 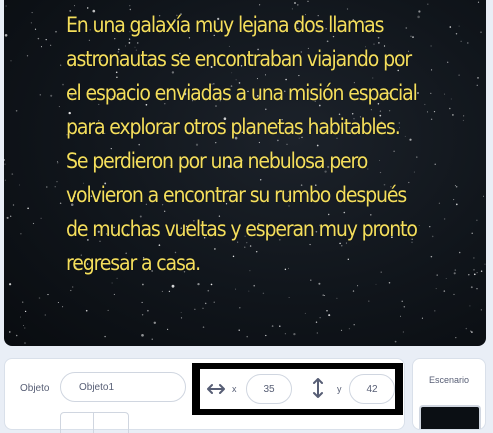 What do you see at coordinates (269, 389) in the screenshot?
I see `x-position-input` at bounding box center [269, 389].